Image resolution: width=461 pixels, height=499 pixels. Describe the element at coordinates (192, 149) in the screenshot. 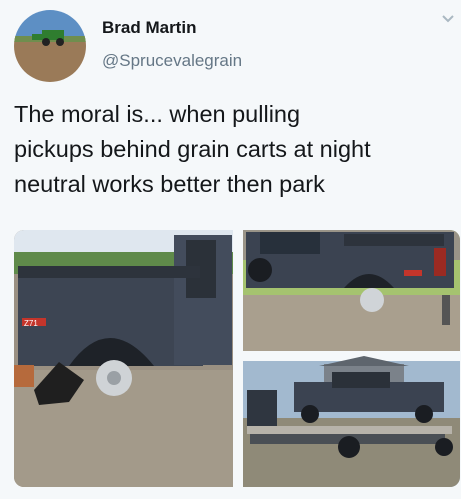

I see `tweet-text-line: pickups behind grain carts at night` at that location.